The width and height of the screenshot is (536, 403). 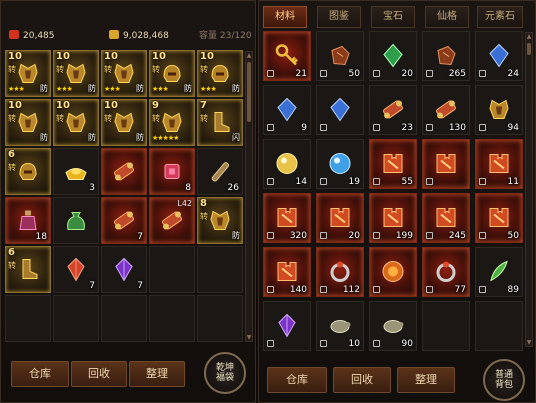 I want to click on inventory-slot: 7 转闪, so click(x=220, y=122).